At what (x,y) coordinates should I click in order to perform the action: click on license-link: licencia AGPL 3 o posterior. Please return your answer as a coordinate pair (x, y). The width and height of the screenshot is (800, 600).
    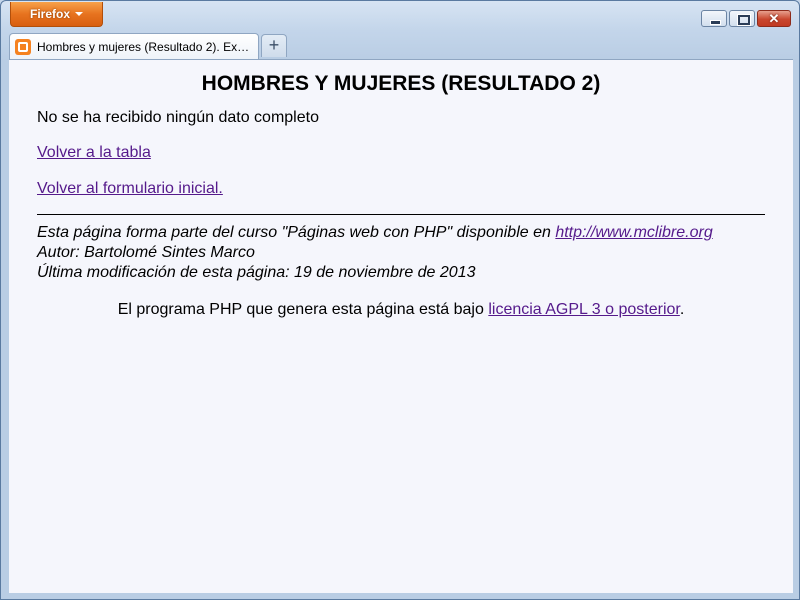
    Looking at the image, I should click on (584, 309).